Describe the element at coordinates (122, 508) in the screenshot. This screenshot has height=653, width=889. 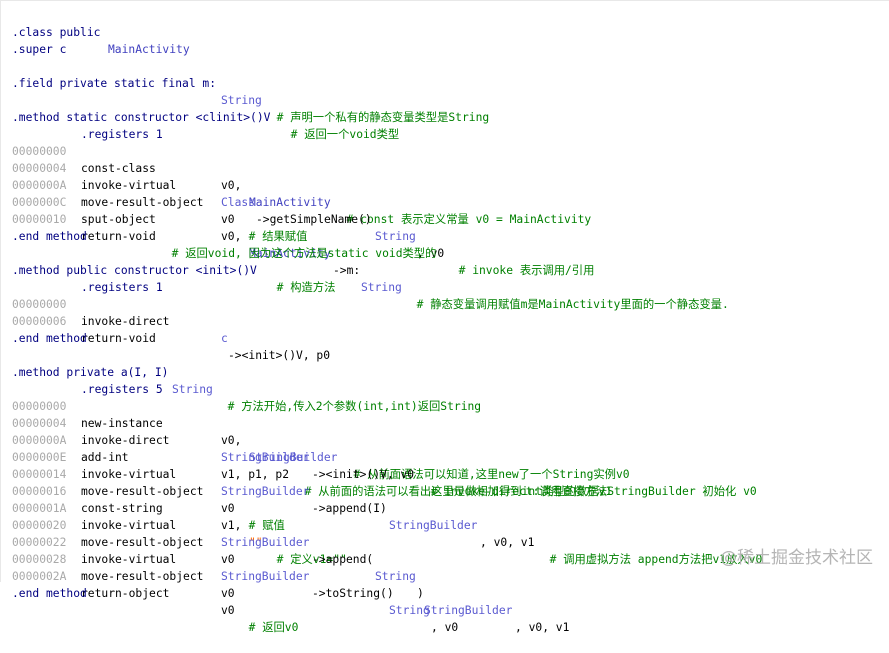
I see `opcode-token: const-string` at that location.